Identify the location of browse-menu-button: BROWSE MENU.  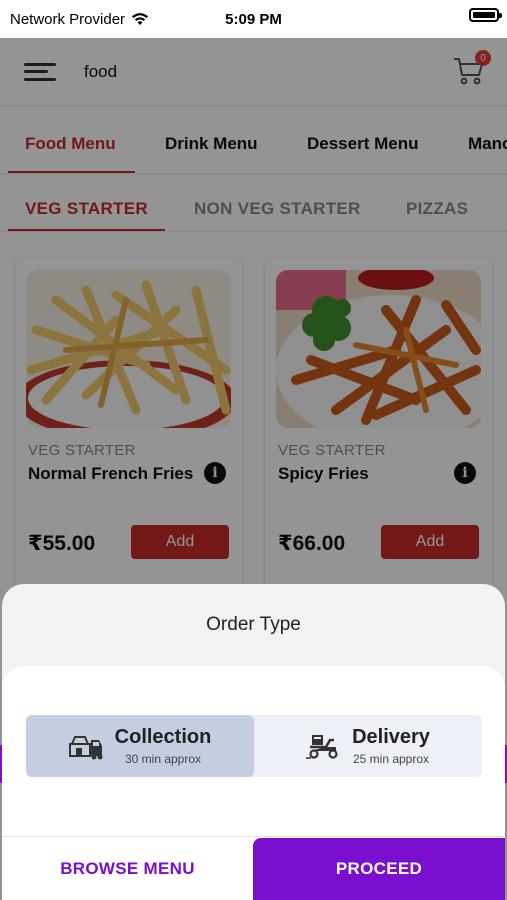
(127, 868).